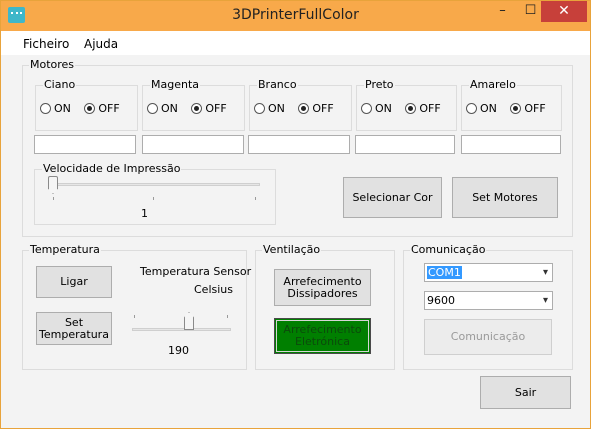 This screenshot has width=591, height=429. What do you see at coordinates (488, 337) in the screenshot?
I see `comunicacao-button: Comunicação` at bounding box center [488, 337].